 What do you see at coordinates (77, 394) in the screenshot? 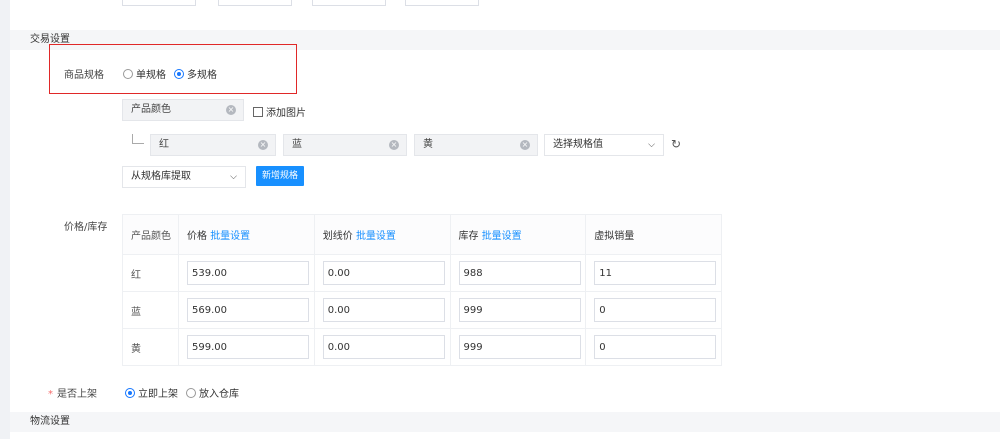
I see `listing-label-text: 是否上架` at bounding box center [77, 394].